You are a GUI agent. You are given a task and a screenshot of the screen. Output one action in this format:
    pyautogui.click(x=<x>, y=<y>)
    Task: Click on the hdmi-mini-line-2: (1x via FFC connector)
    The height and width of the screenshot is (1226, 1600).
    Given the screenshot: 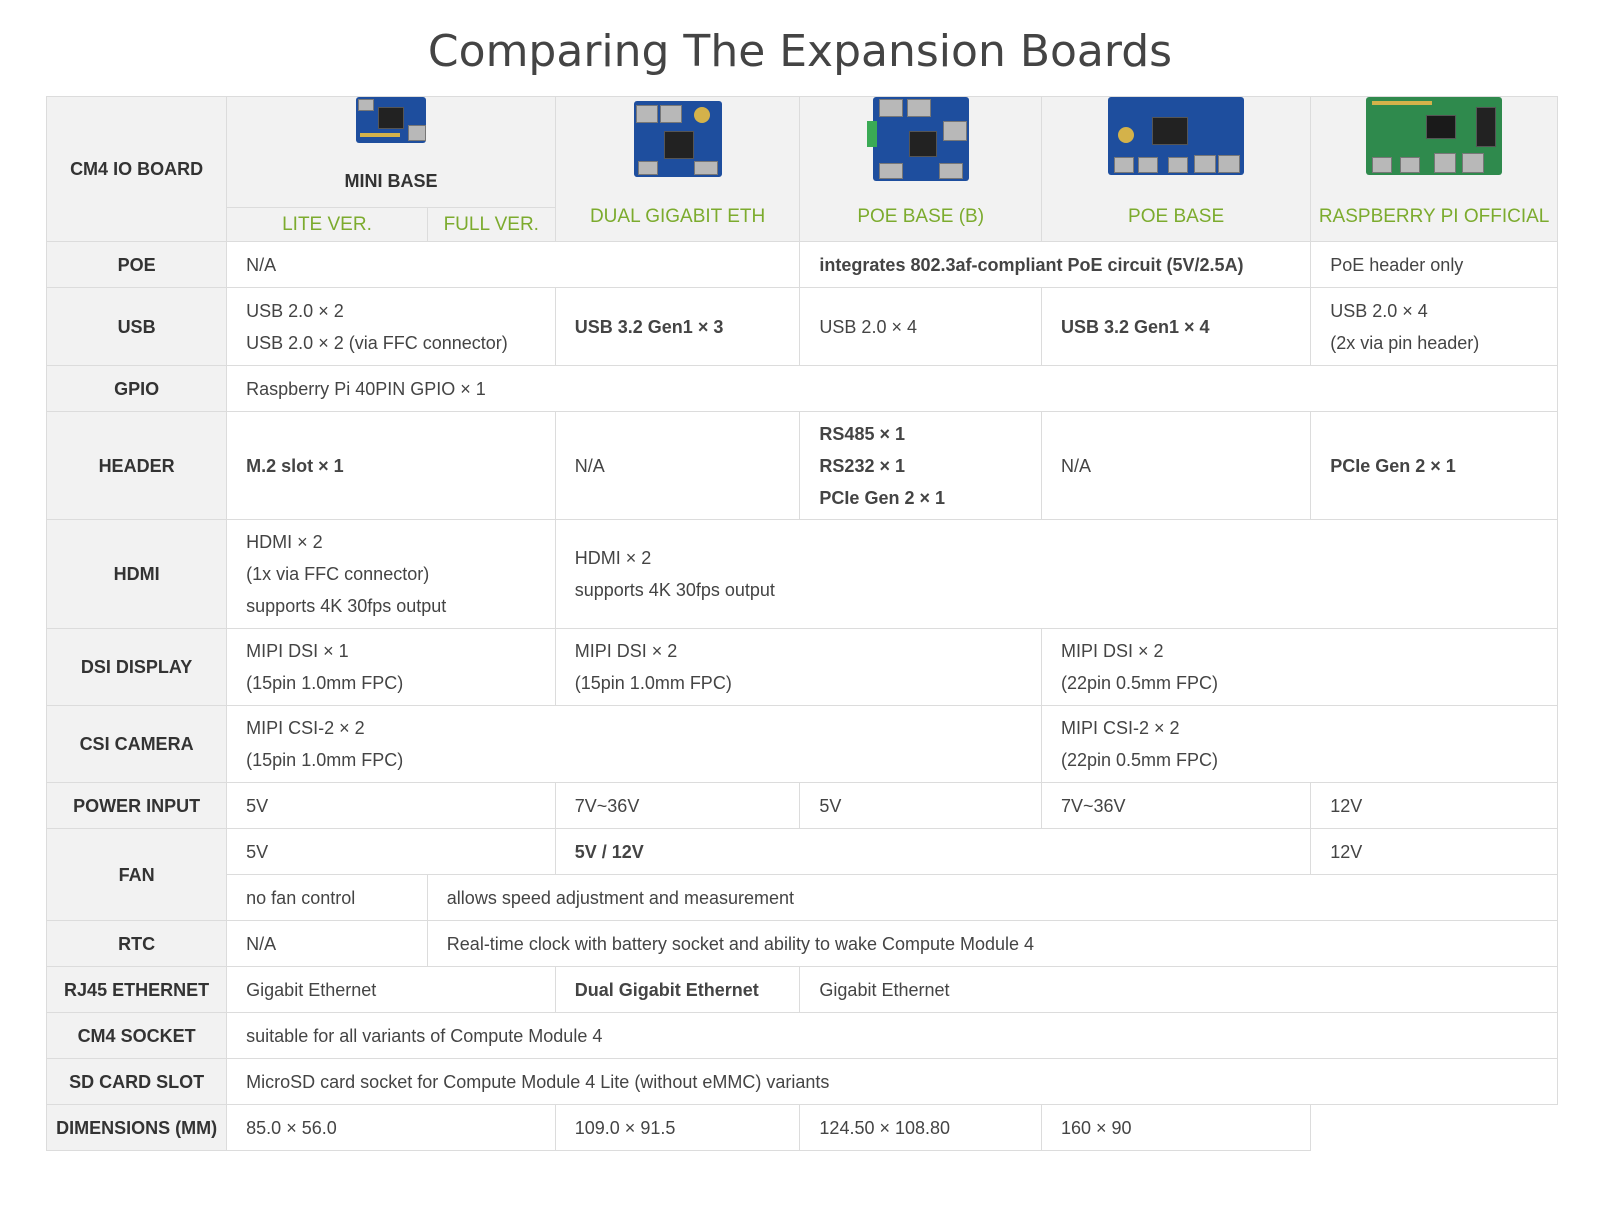 What is the action you would take?
    pyautogui.click(x=338, y=574)
    